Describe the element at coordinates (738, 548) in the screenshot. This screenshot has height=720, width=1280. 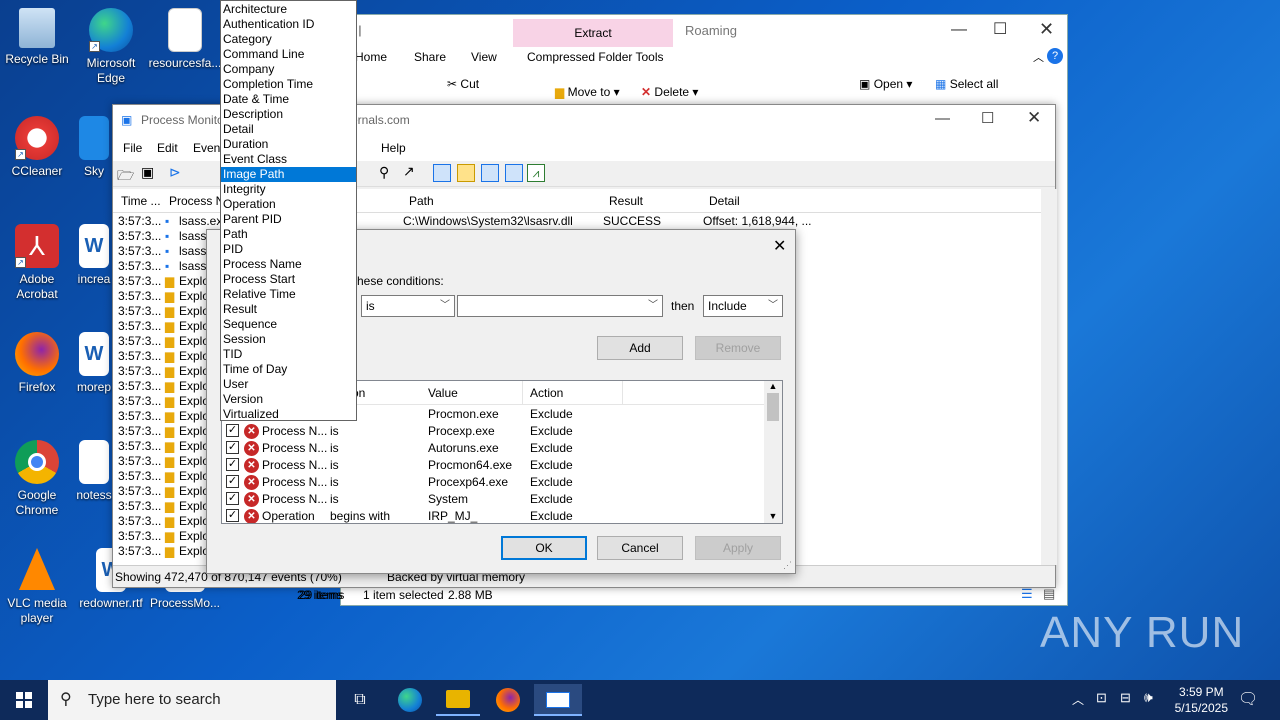
I see `apply-button: Apply` at that location.